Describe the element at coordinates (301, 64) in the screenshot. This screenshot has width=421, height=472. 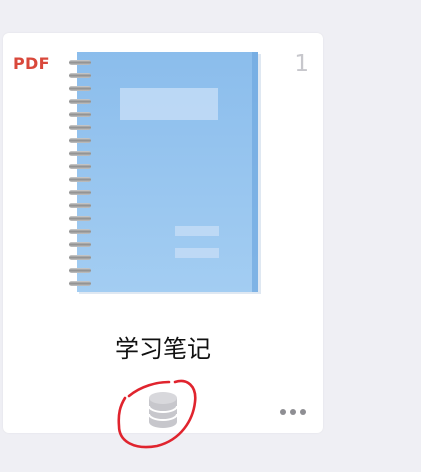
I see `page-count: 1` at that location.